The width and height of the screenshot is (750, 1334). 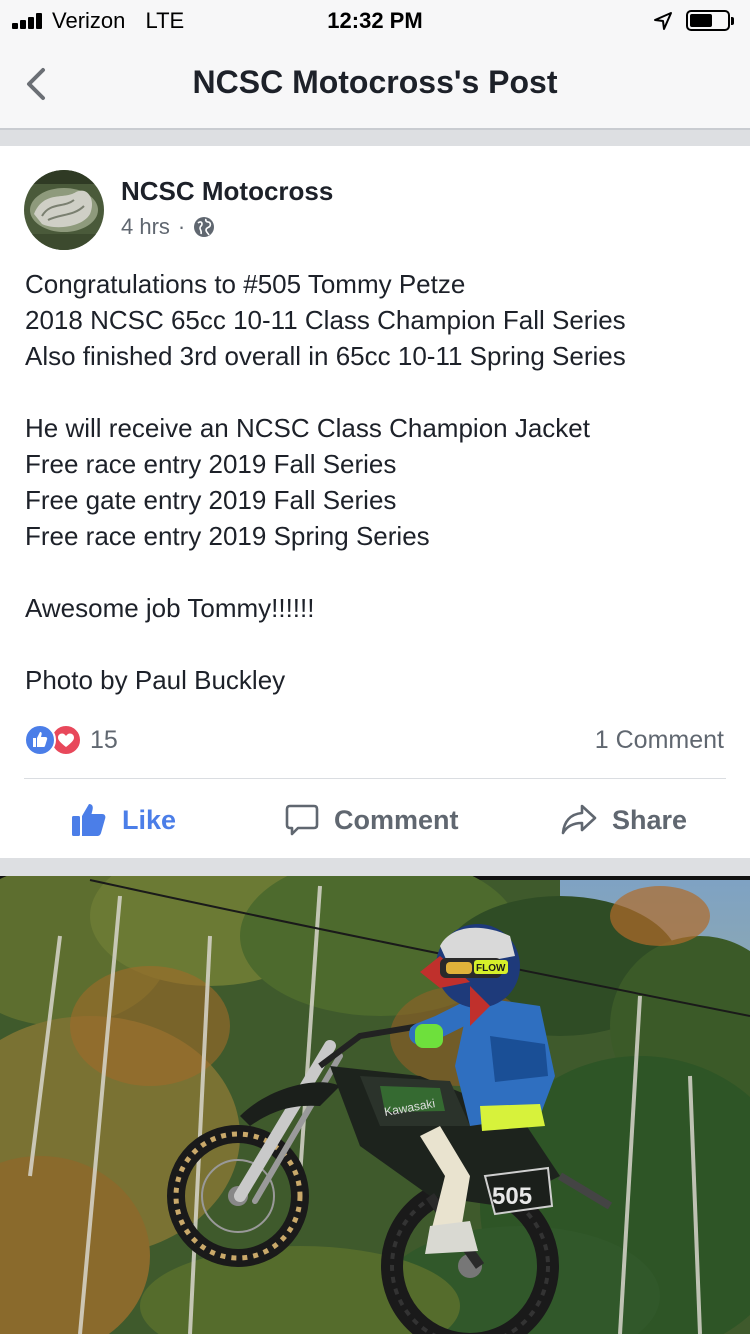 I want to click on status-bar: Verizon LTE 12:32 PM, so click(x=375, y=20).